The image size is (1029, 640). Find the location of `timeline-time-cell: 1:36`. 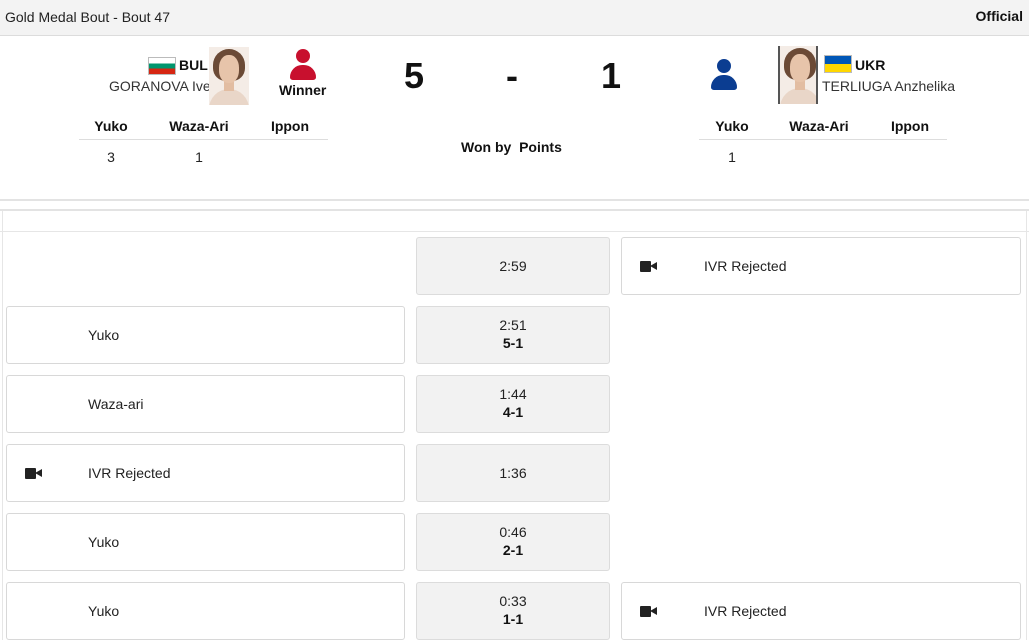

timeline-time-cell: 1:36 is located at coordinates (513, 473).